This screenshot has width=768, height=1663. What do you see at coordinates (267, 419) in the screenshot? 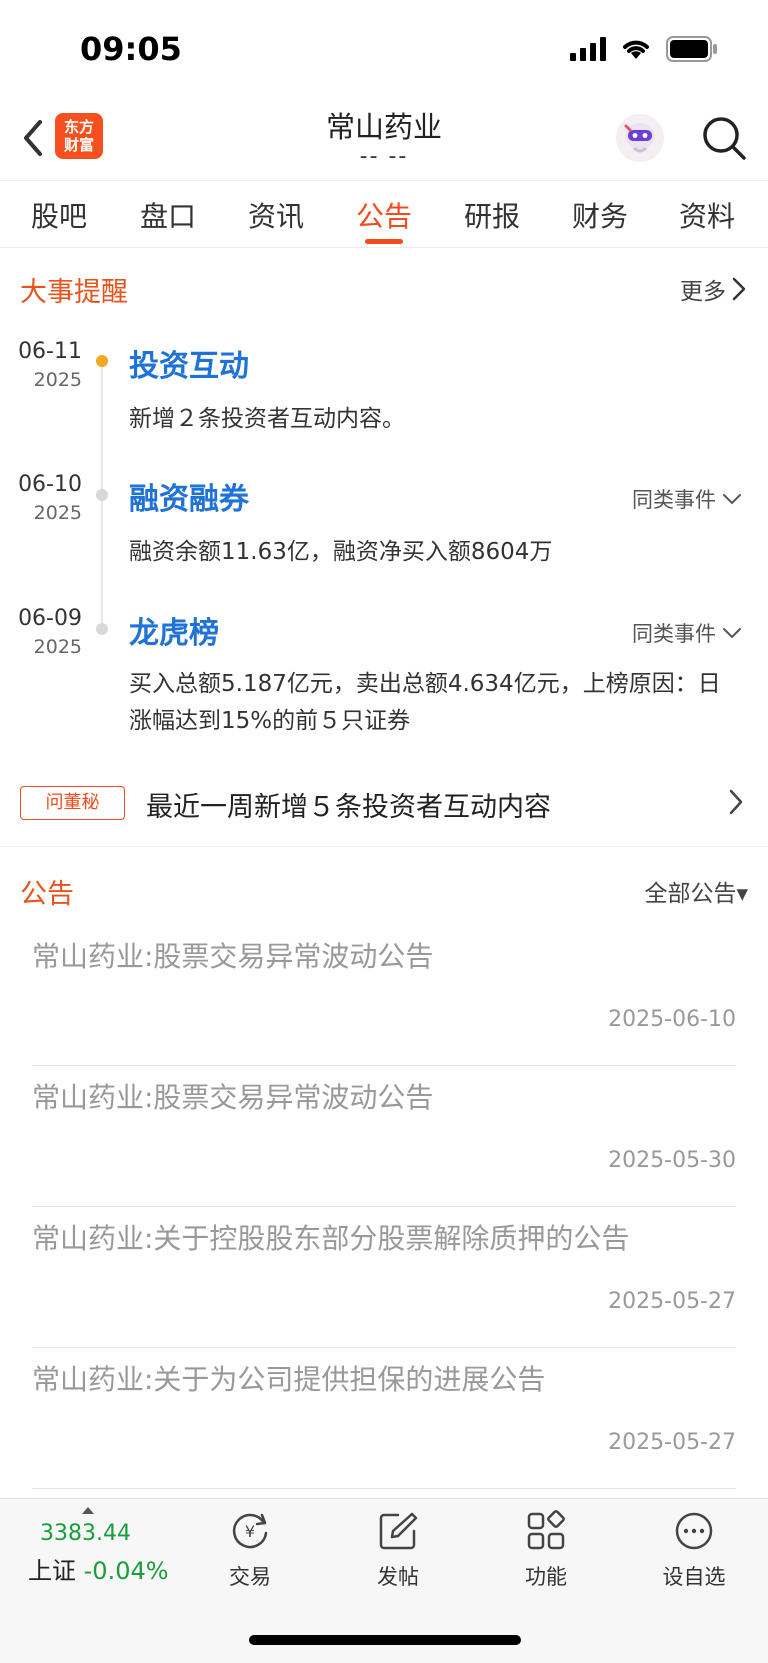
I see `event-desc: 新增２条投资者互动内容。` at bounding box center [267, 419].